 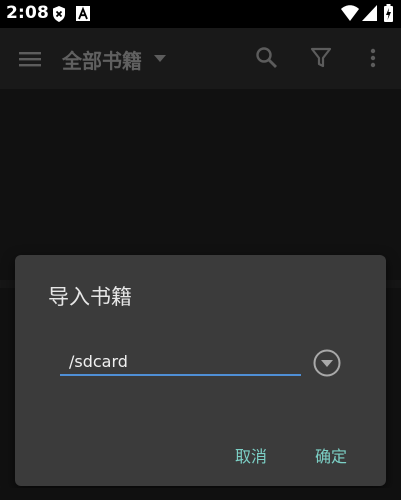 What do you see at coordinates (160, 58) in the screenshot?
I see `chevron-down-icon` at bounding box center [160, 58].